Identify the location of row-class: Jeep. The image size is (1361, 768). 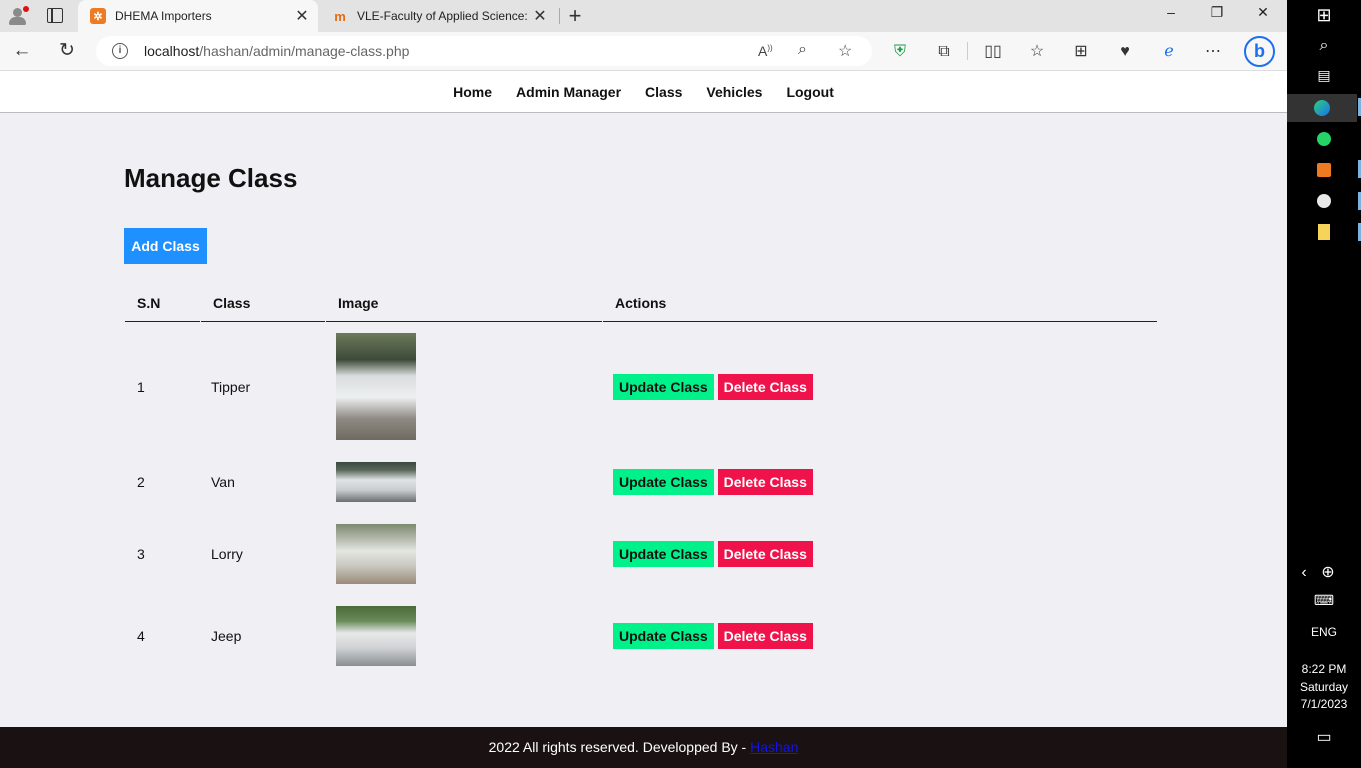
(226, 636).